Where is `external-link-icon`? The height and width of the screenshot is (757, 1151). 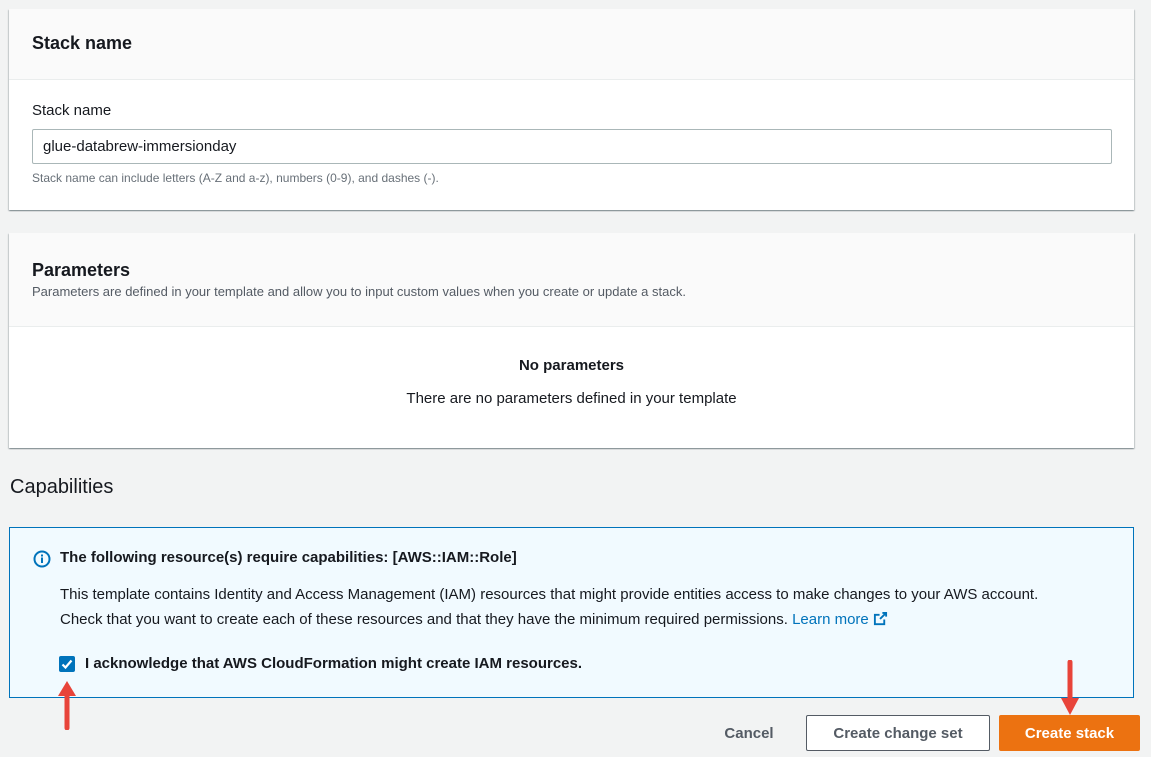 external-link-icon is located at coordinates (880, 618).